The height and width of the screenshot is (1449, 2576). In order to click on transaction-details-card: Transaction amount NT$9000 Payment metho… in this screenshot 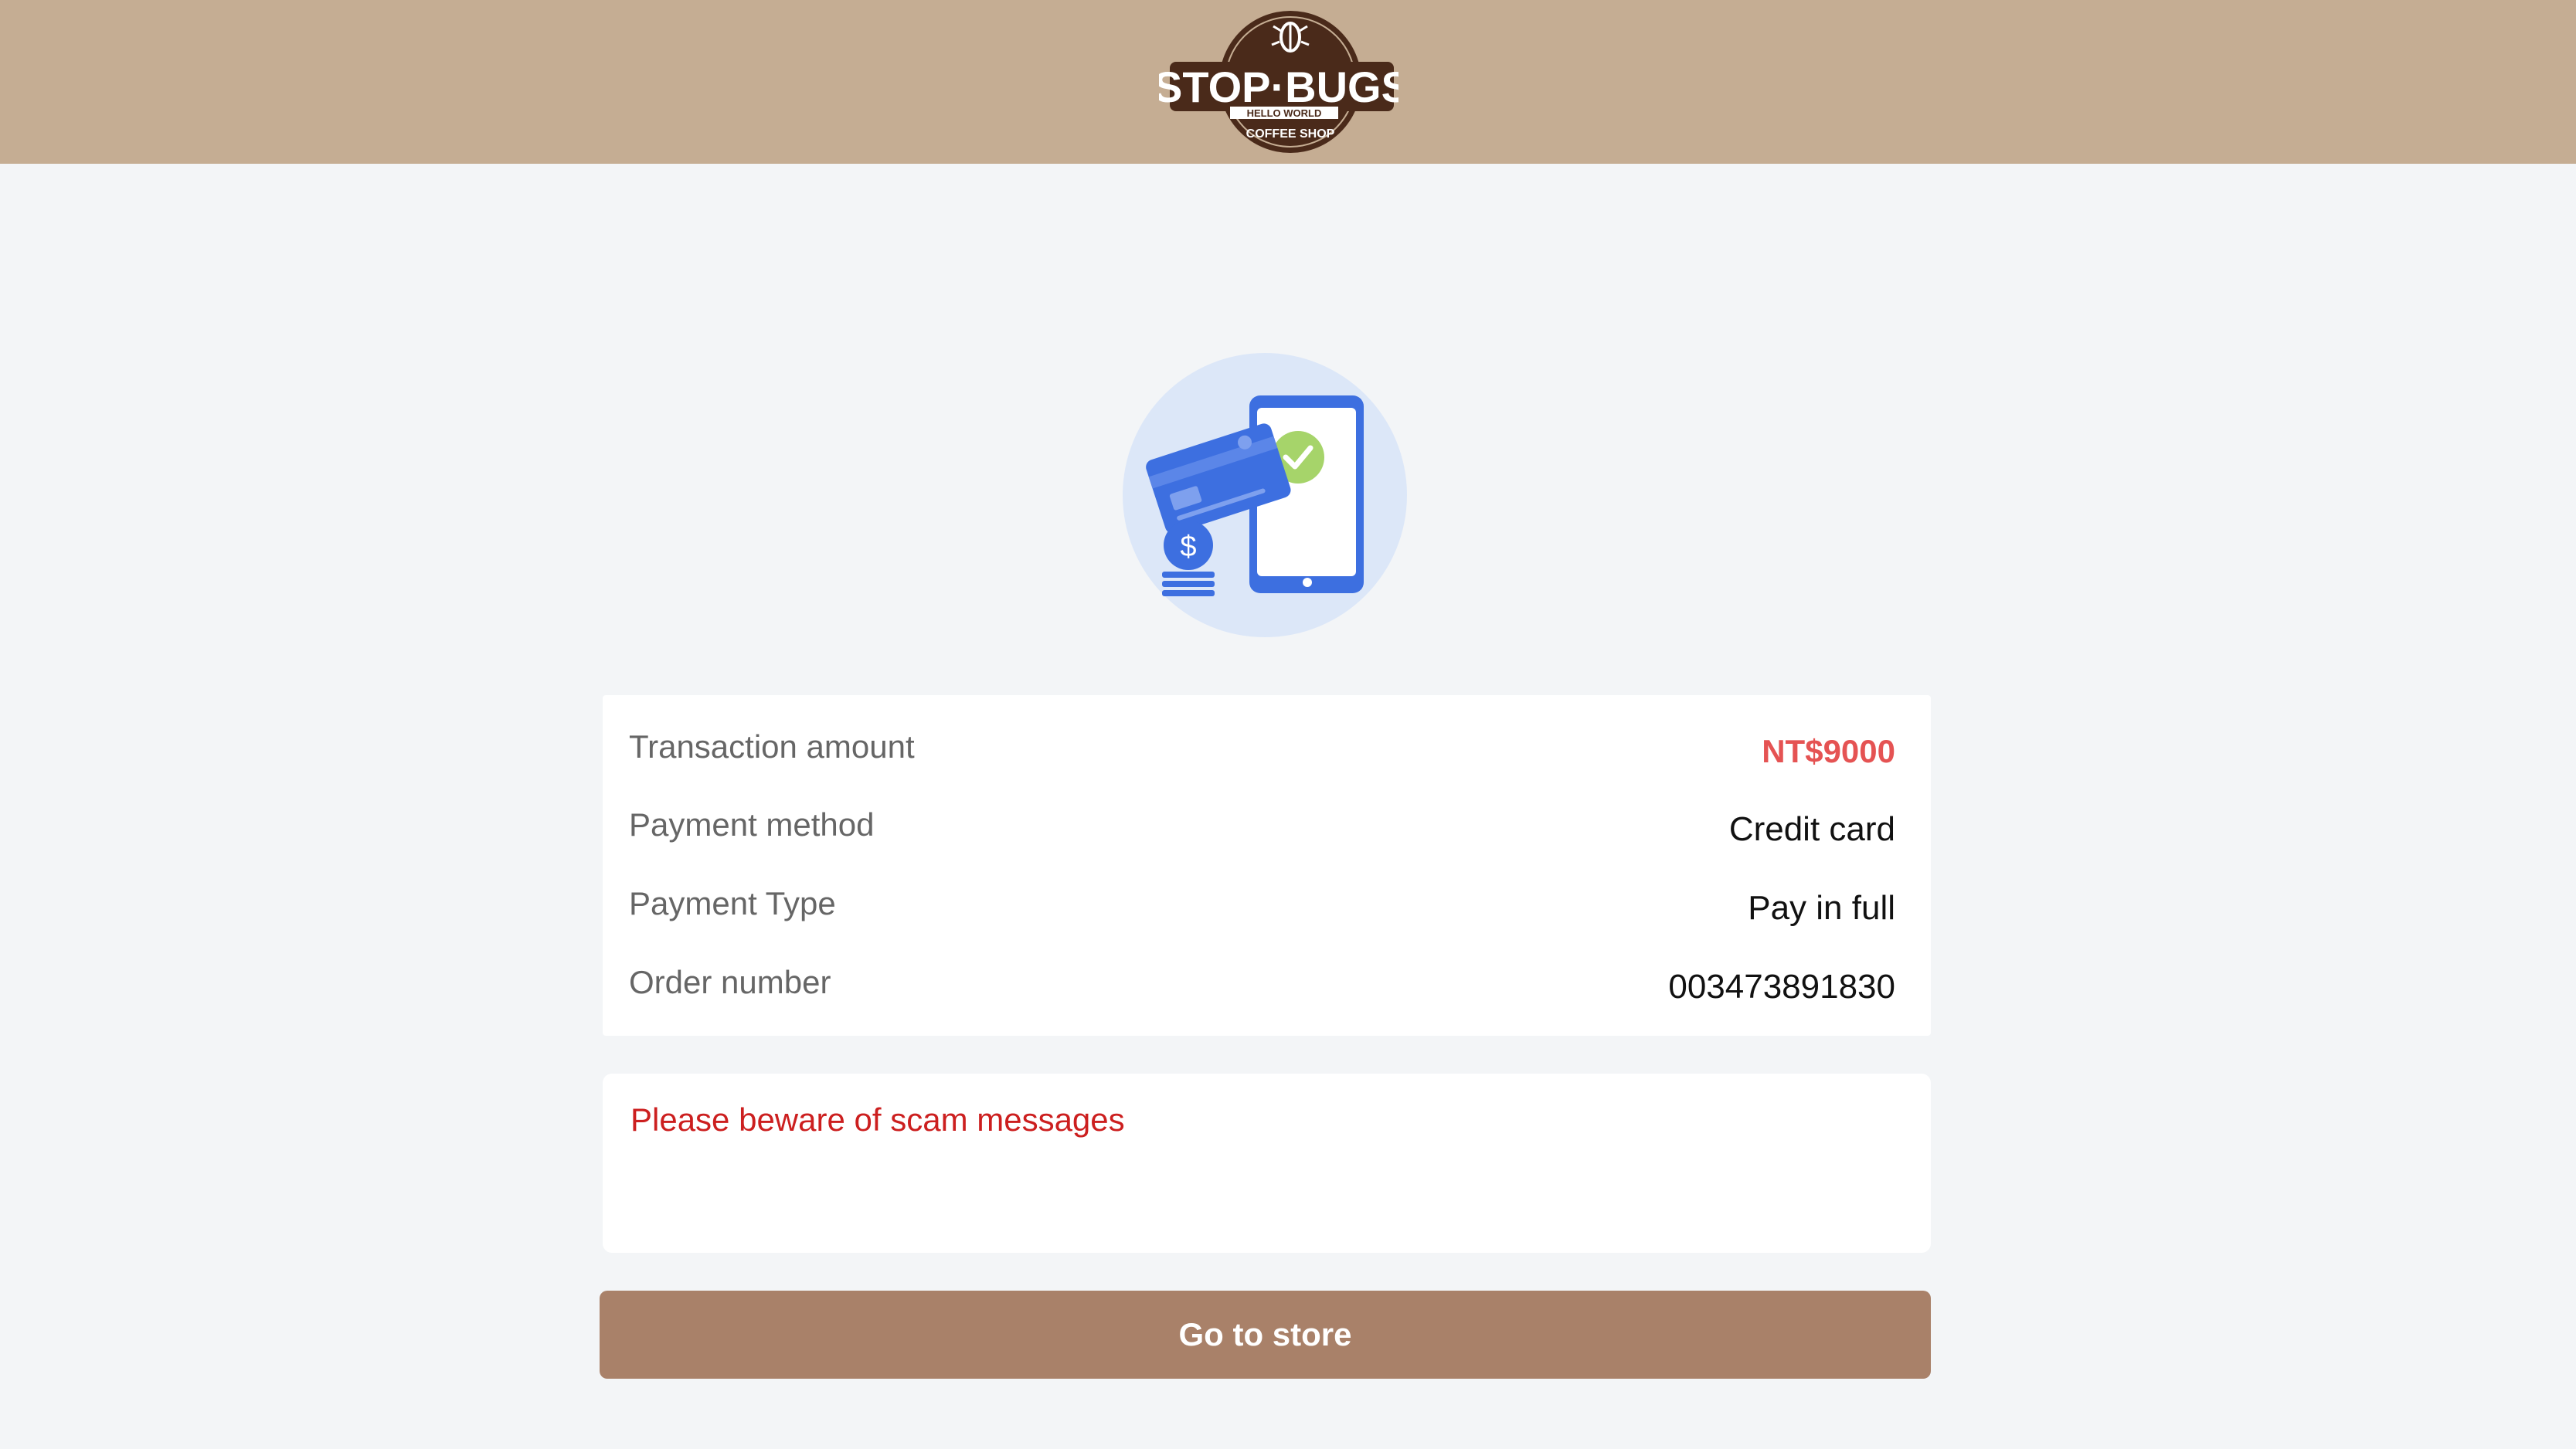, I will do `click(1267, 865)`.